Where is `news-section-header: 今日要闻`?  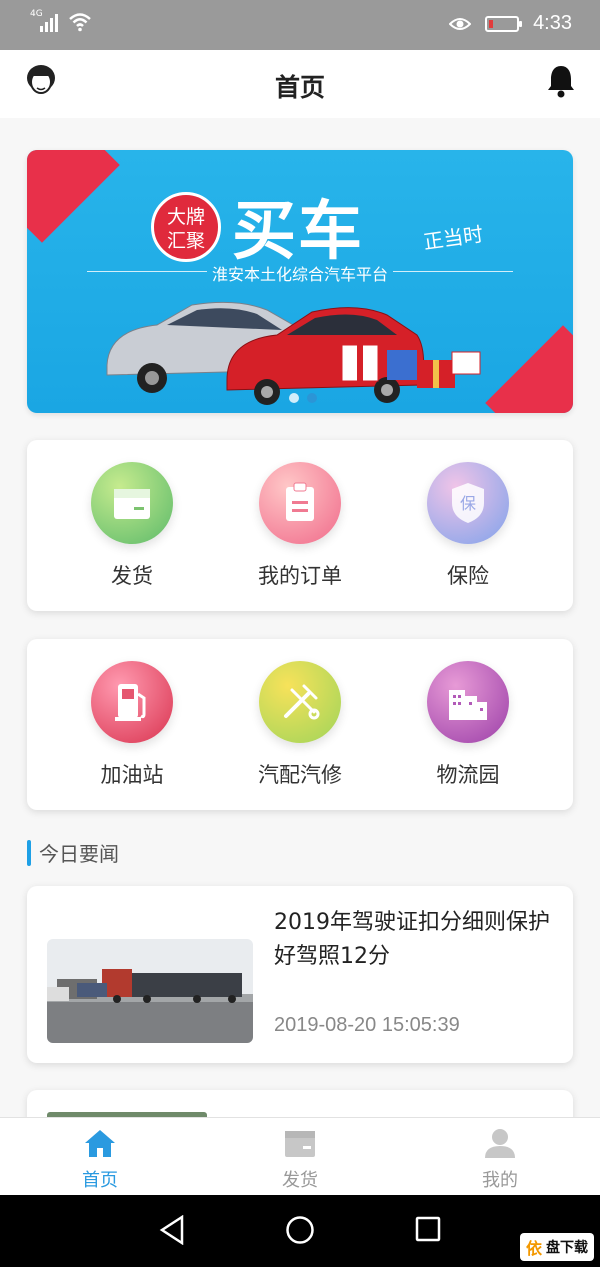 news-section-header: 今日要闻 is located at coordinates (73, 852).